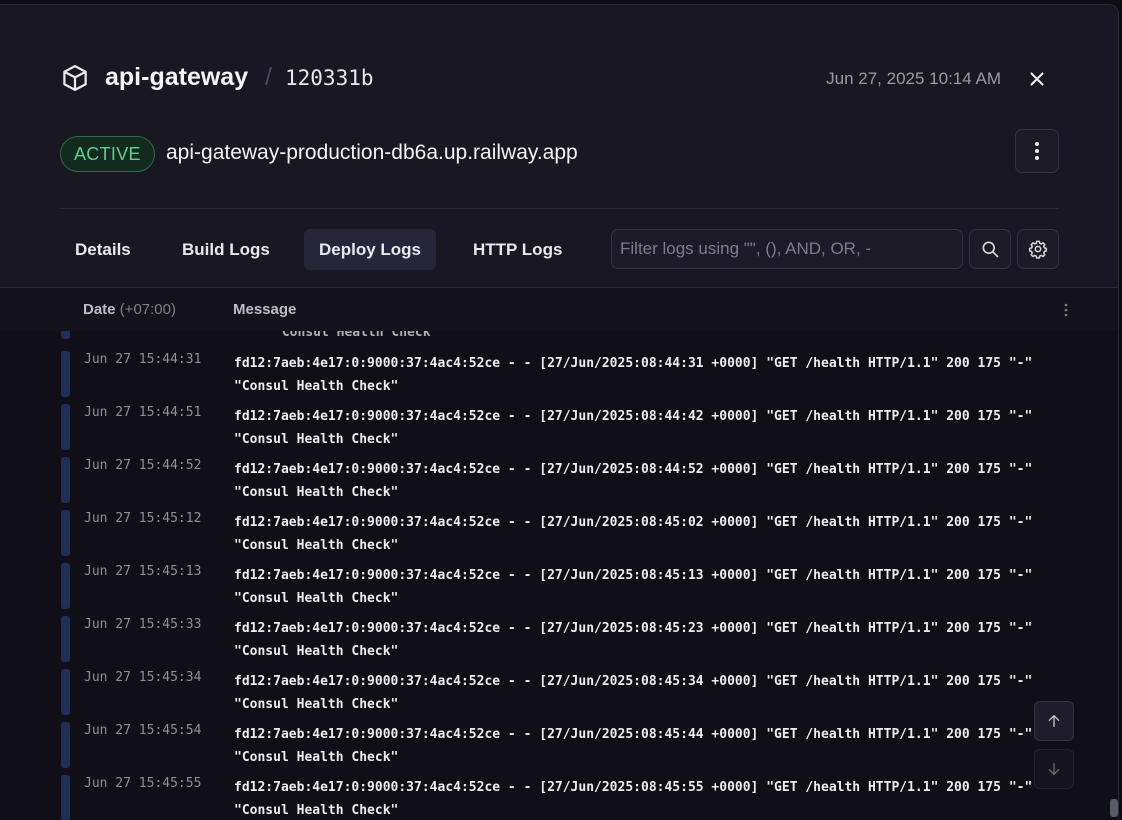  I want to click on tab-http-logs: HTTP Logs, so click(517, 249).